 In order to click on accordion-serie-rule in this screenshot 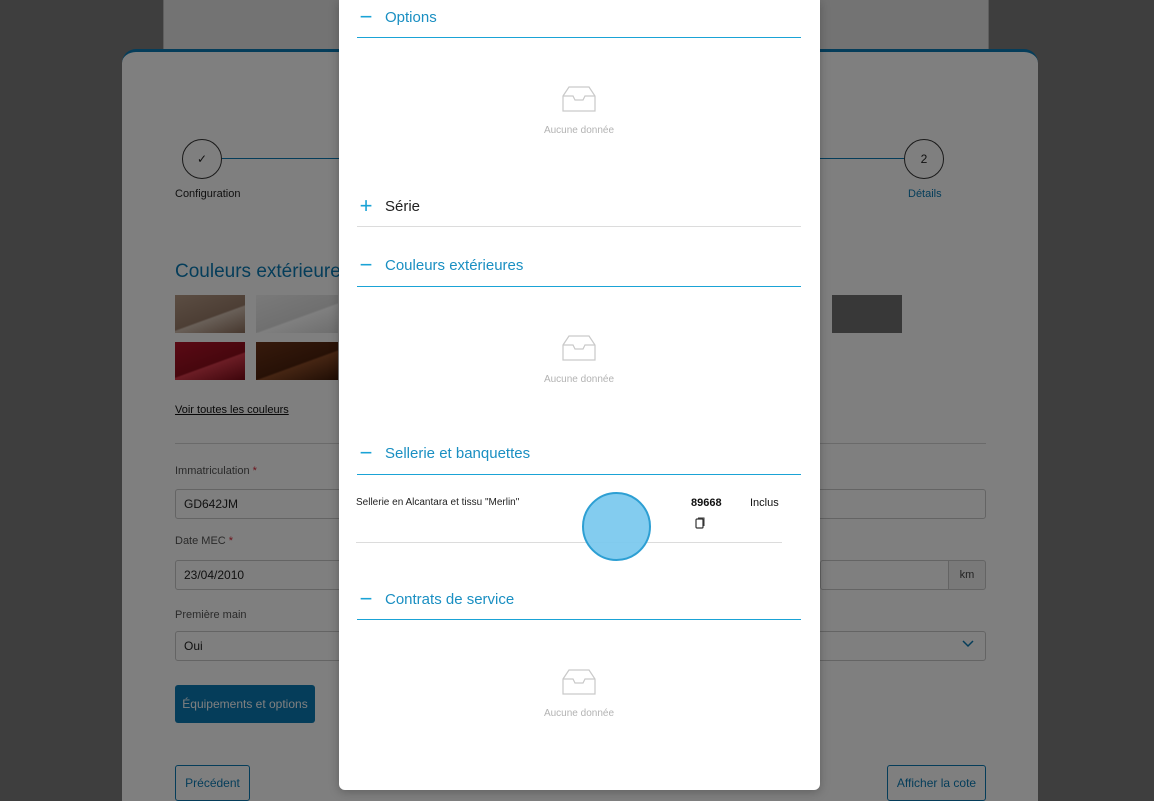, I will do `click(579, 226)`.